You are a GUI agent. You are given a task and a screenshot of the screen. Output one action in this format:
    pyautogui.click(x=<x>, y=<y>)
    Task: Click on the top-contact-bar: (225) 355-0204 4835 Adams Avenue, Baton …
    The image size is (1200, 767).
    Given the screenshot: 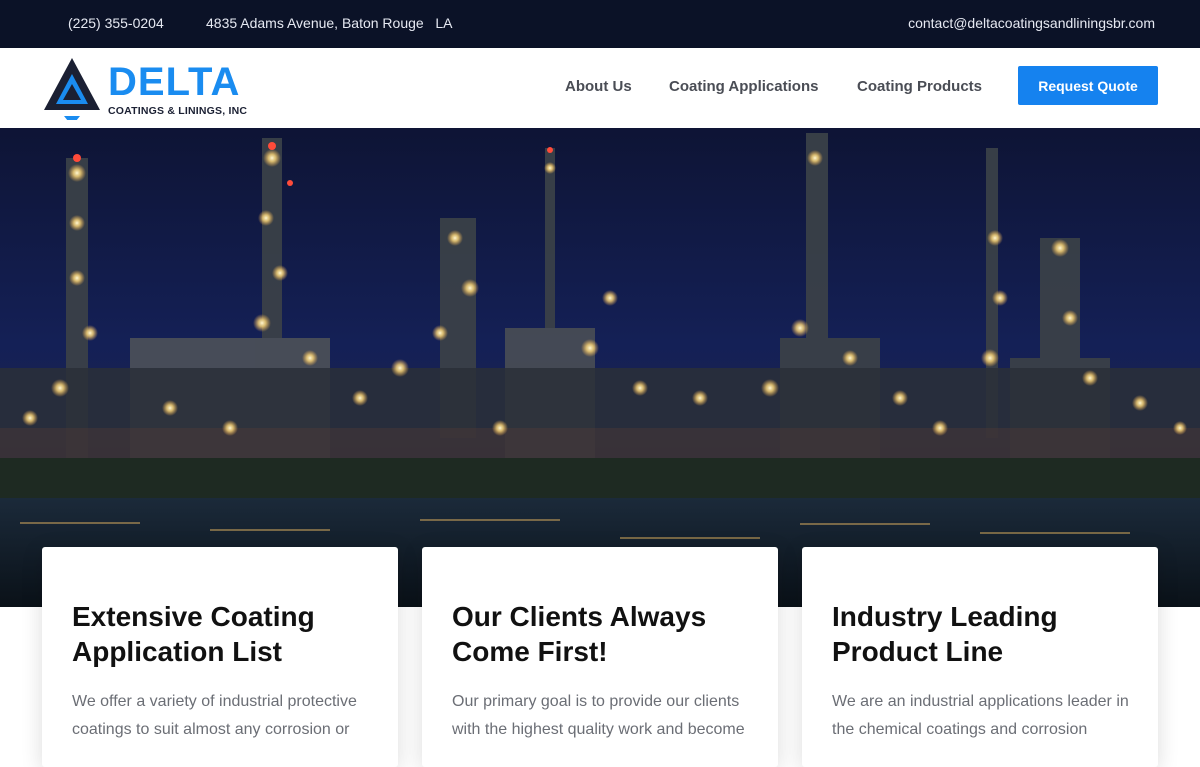 What is the action you would take?
    pyautogui.click(x=600, y=24)
    